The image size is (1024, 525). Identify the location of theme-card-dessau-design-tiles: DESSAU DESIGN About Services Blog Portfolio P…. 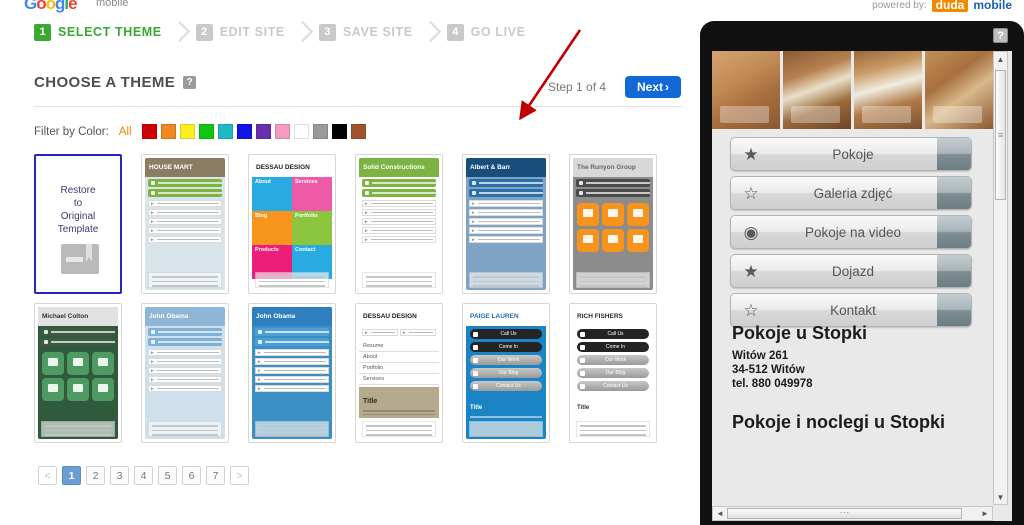
(292, 224).